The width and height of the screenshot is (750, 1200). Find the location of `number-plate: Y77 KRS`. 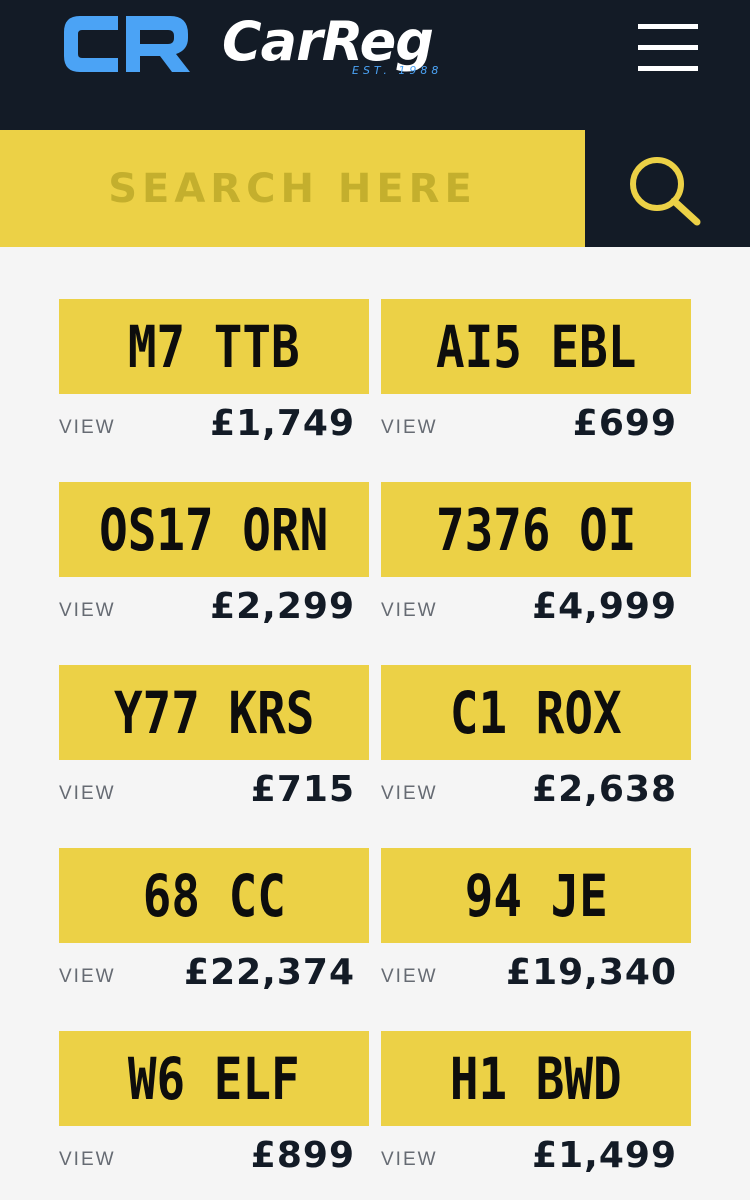

number-plate: Y77 KRS is located at coordinates (214, 712).